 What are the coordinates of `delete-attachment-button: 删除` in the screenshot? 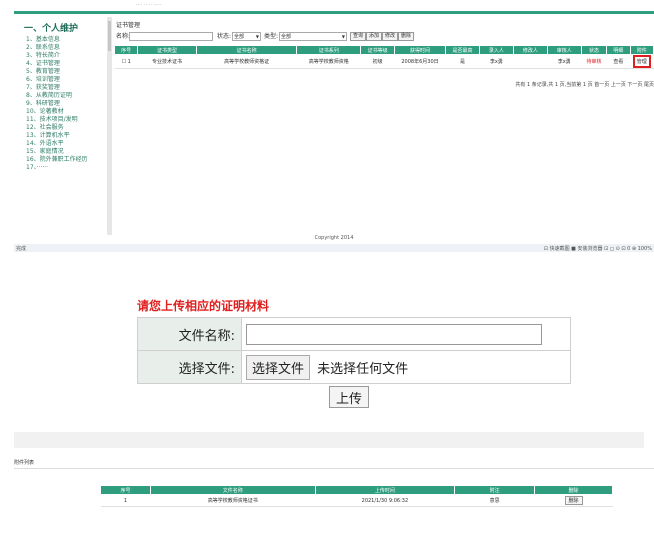 It's located at (573, 500).